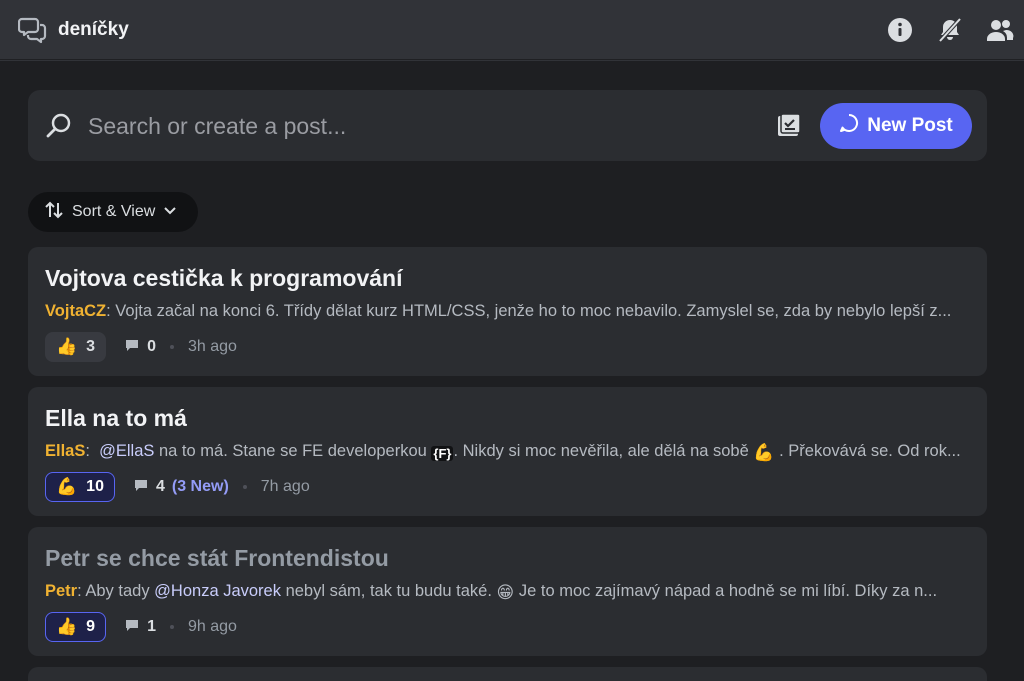  What do you see at coordinates (1000, 30) in the screenshot?
I see `members-icon` at bounding box center [1000, 30].